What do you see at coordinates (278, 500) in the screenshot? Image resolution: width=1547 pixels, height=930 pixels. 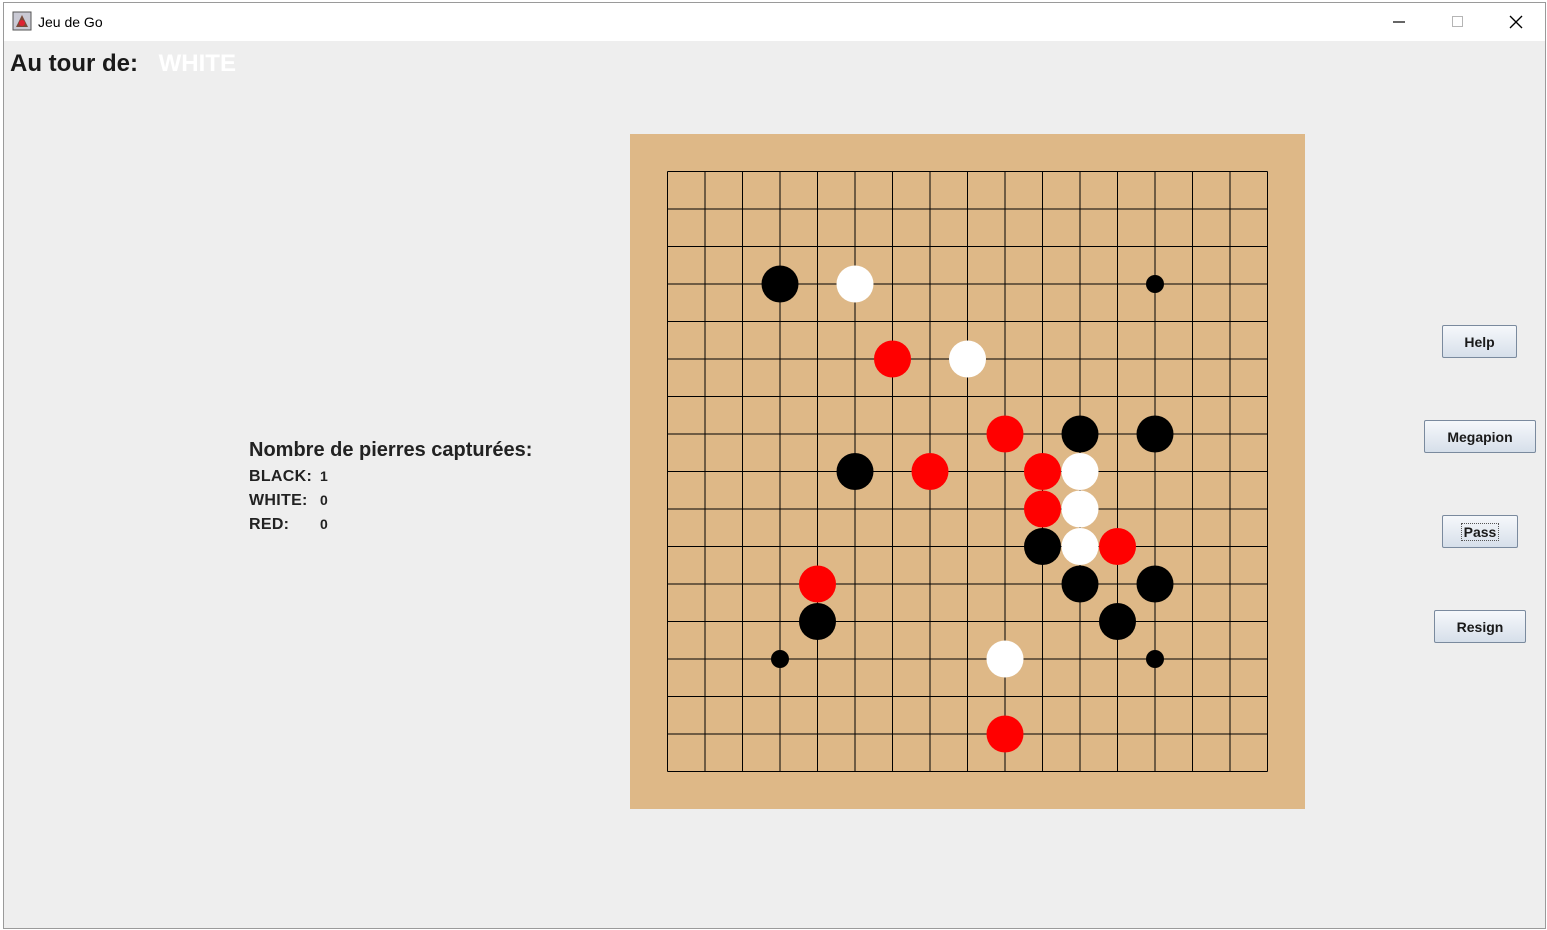 I see `capture-name: WHITE:` at bounding box center [278, 500].